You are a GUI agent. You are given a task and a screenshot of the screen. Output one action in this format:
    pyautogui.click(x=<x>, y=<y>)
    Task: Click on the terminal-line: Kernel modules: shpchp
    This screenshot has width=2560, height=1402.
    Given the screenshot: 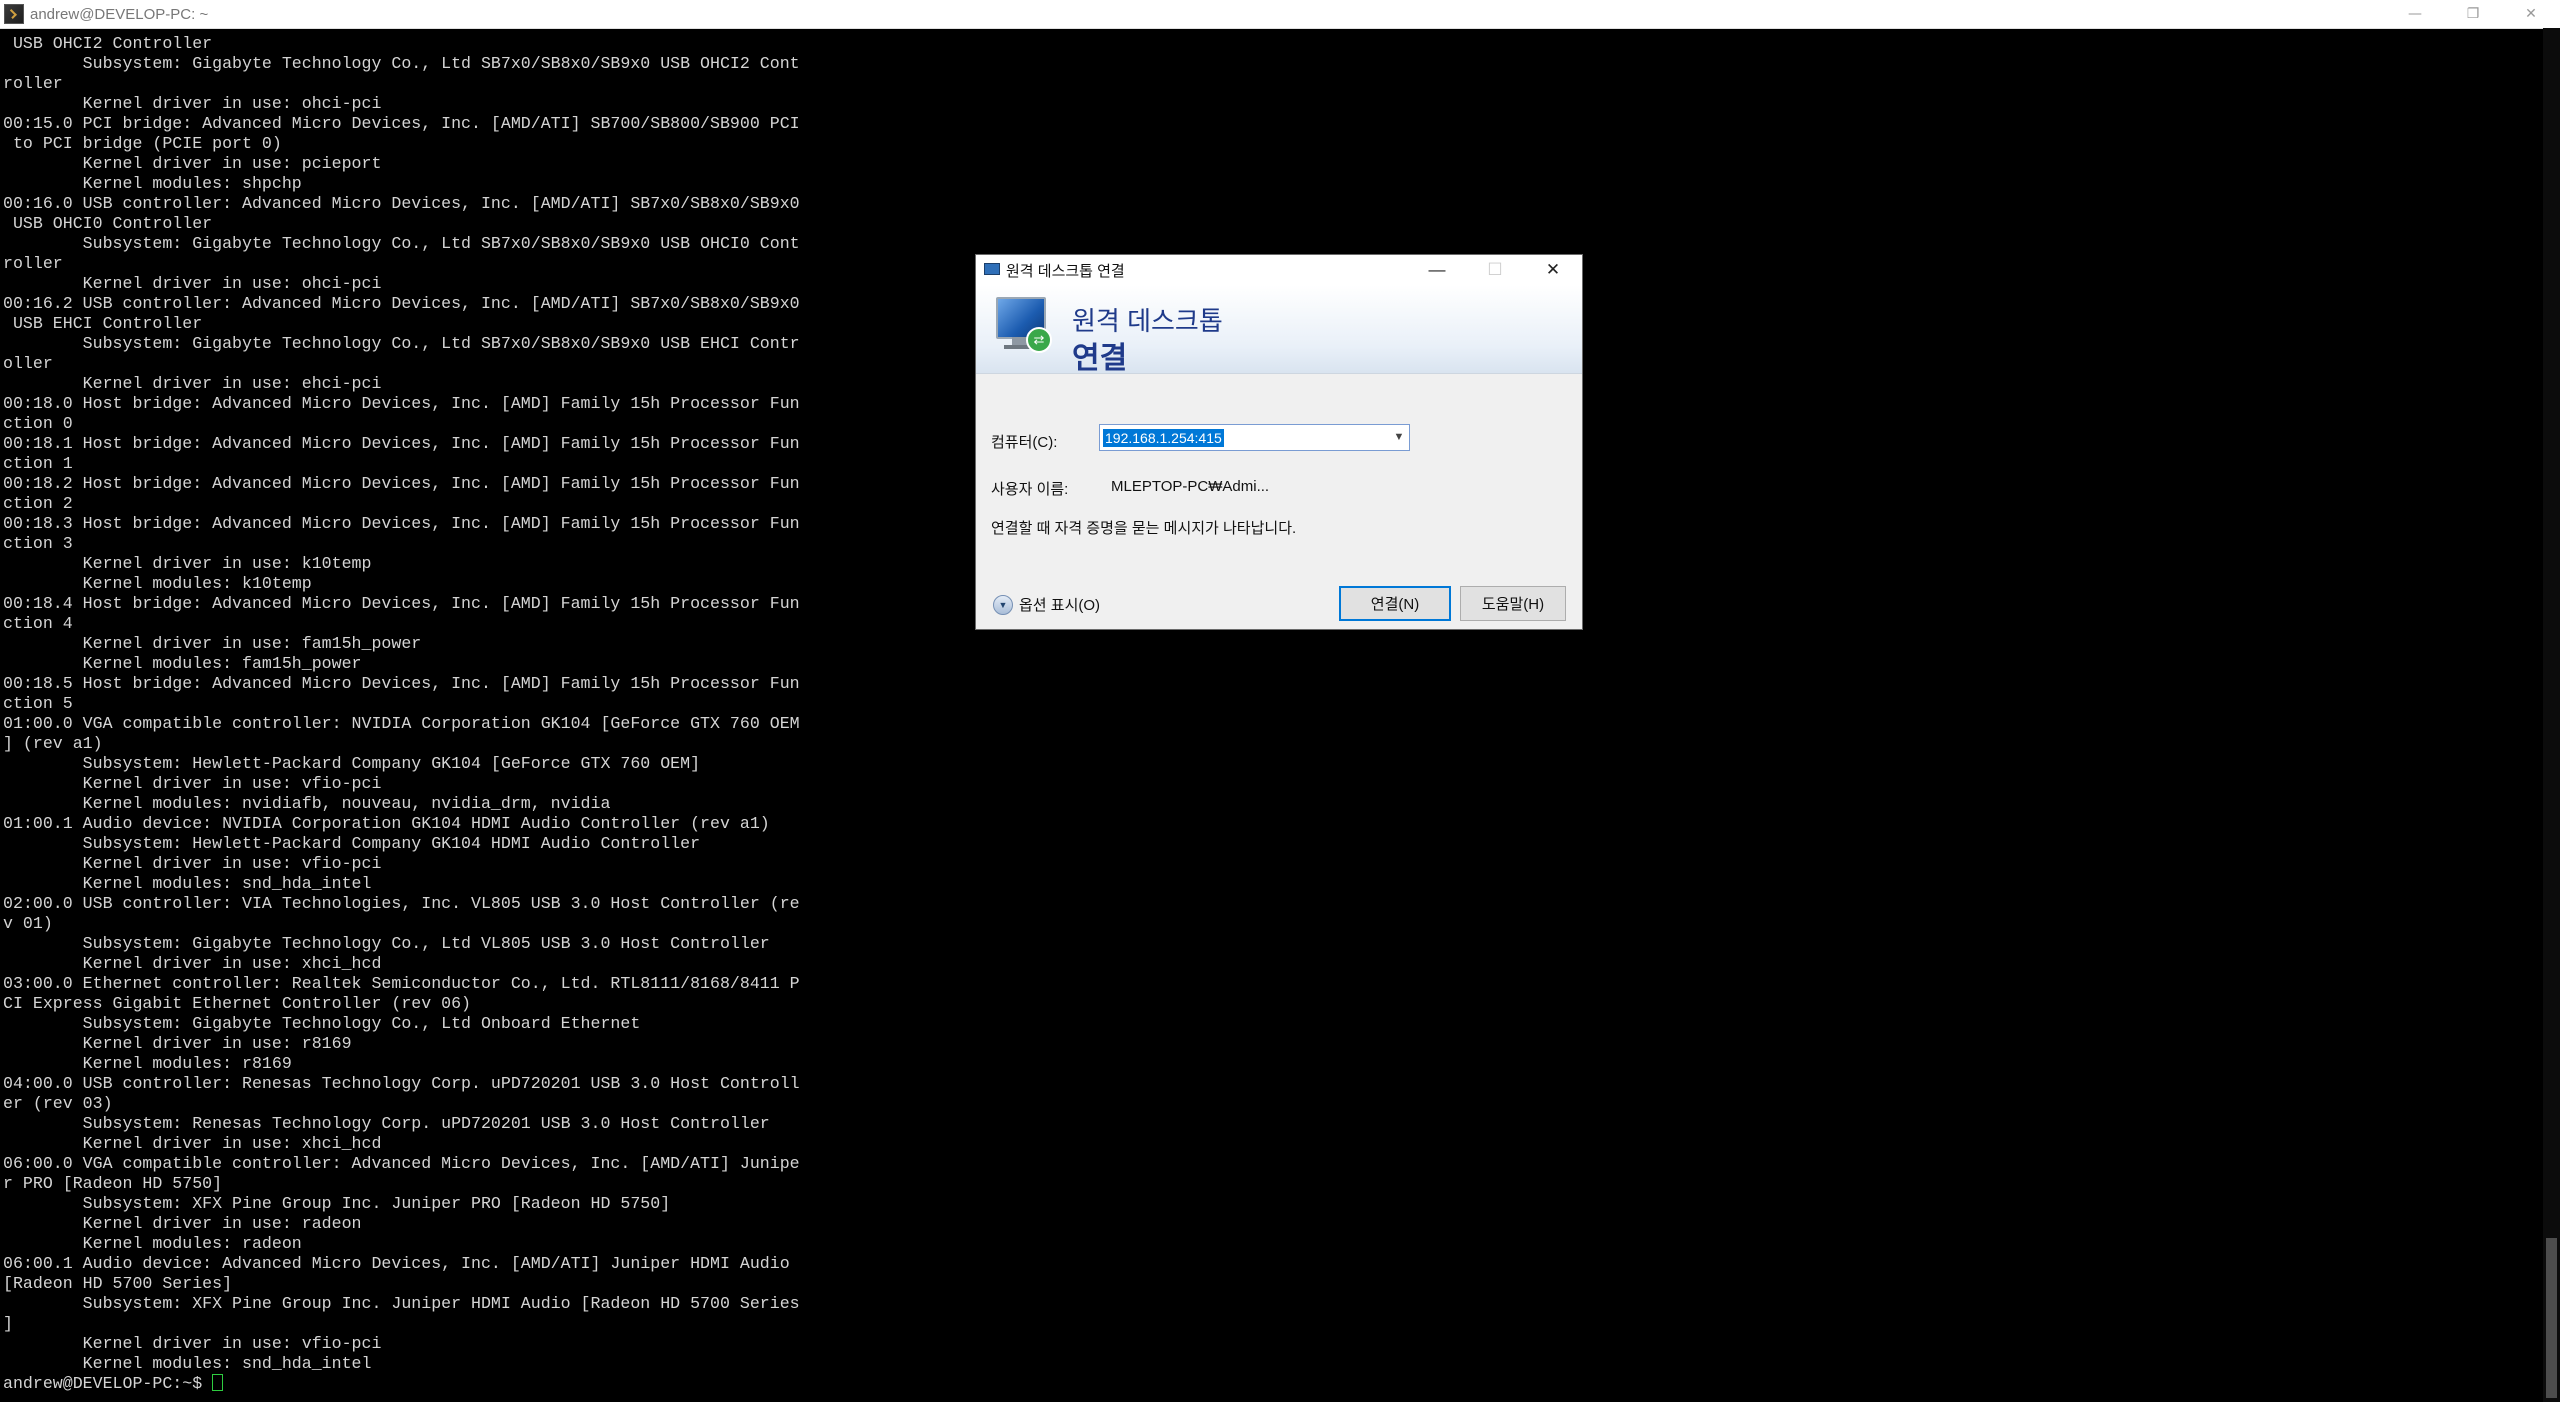 What is the action you would take?
    pyautogui.click(x=152, y=183)
    